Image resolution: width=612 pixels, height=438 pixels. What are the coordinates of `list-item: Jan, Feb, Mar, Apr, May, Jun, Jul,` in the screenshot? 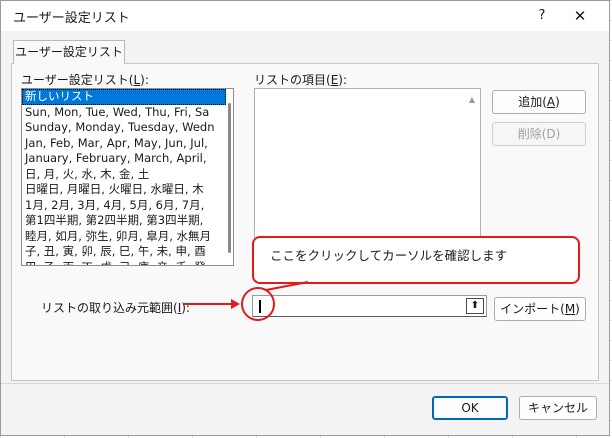 It's located at (124, 144).